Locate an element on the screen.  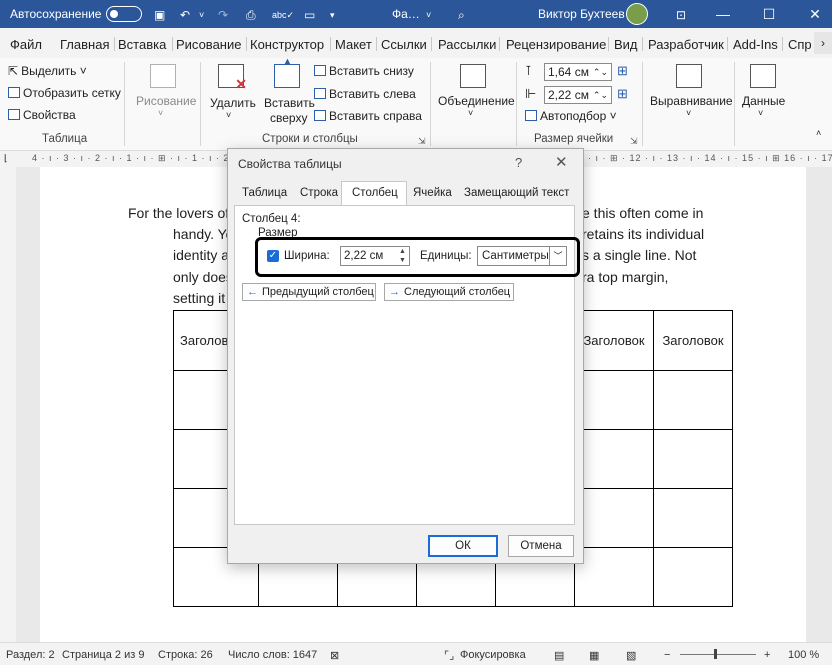
tab-view: Вид is located at coordinates (626, 44).